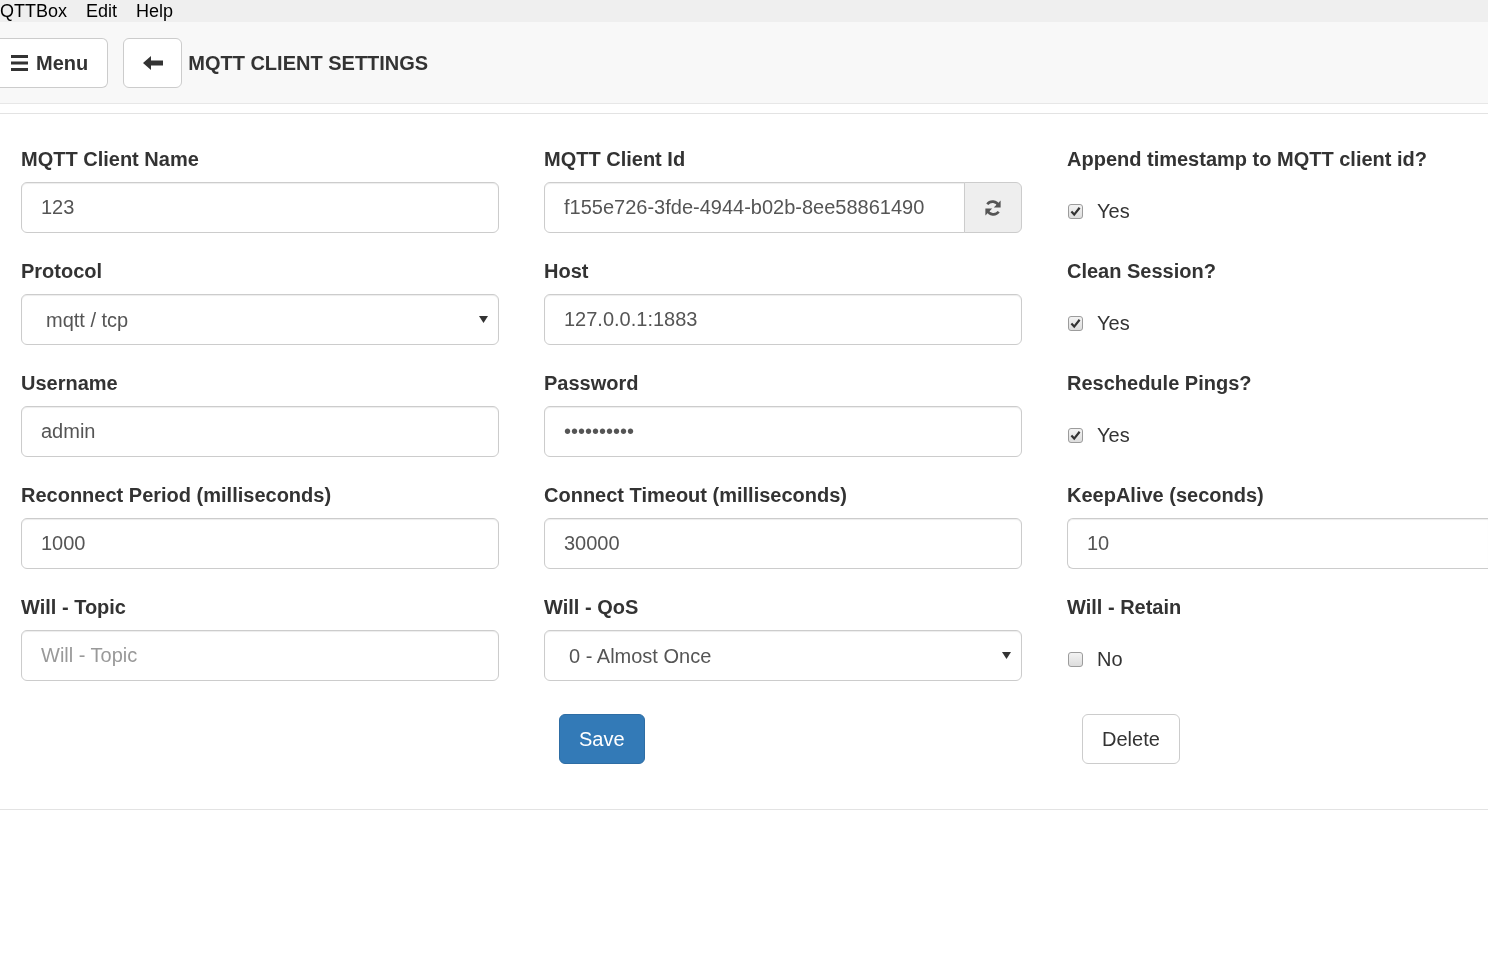 The image size is (1488, 975). What do you see at coordinates (74, 607) in the screenshot?
I see `field-label: Will - Topic` at bounding box center [74, 607].